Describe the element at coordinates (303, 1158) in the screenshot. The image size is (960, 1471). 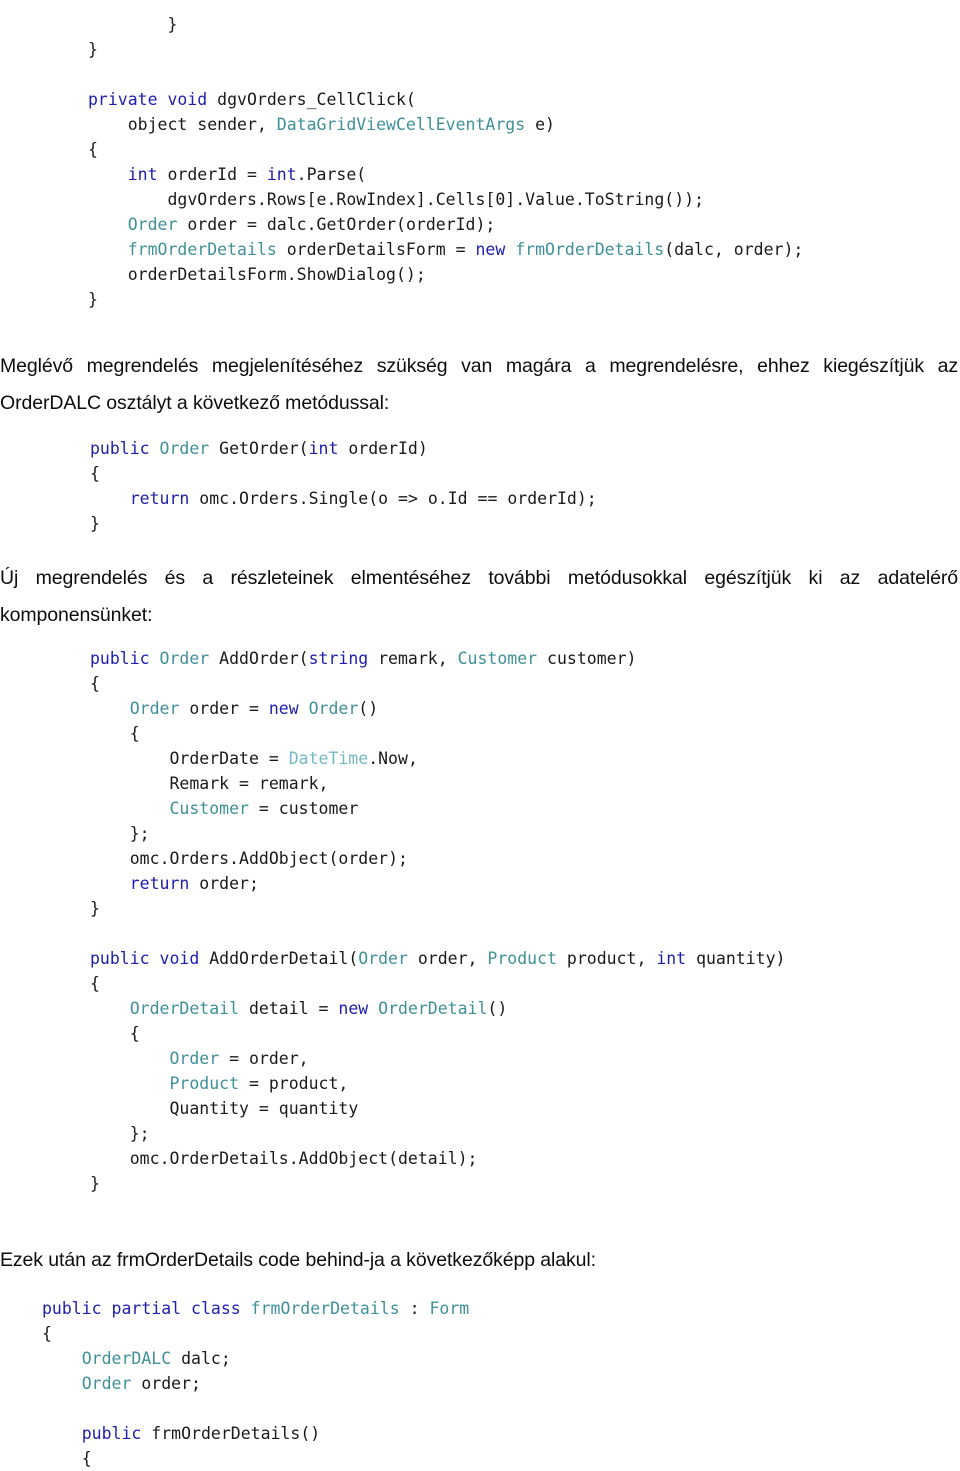
I see `code-line: omc.OrderDetails.AddObject(detail);` at that location.